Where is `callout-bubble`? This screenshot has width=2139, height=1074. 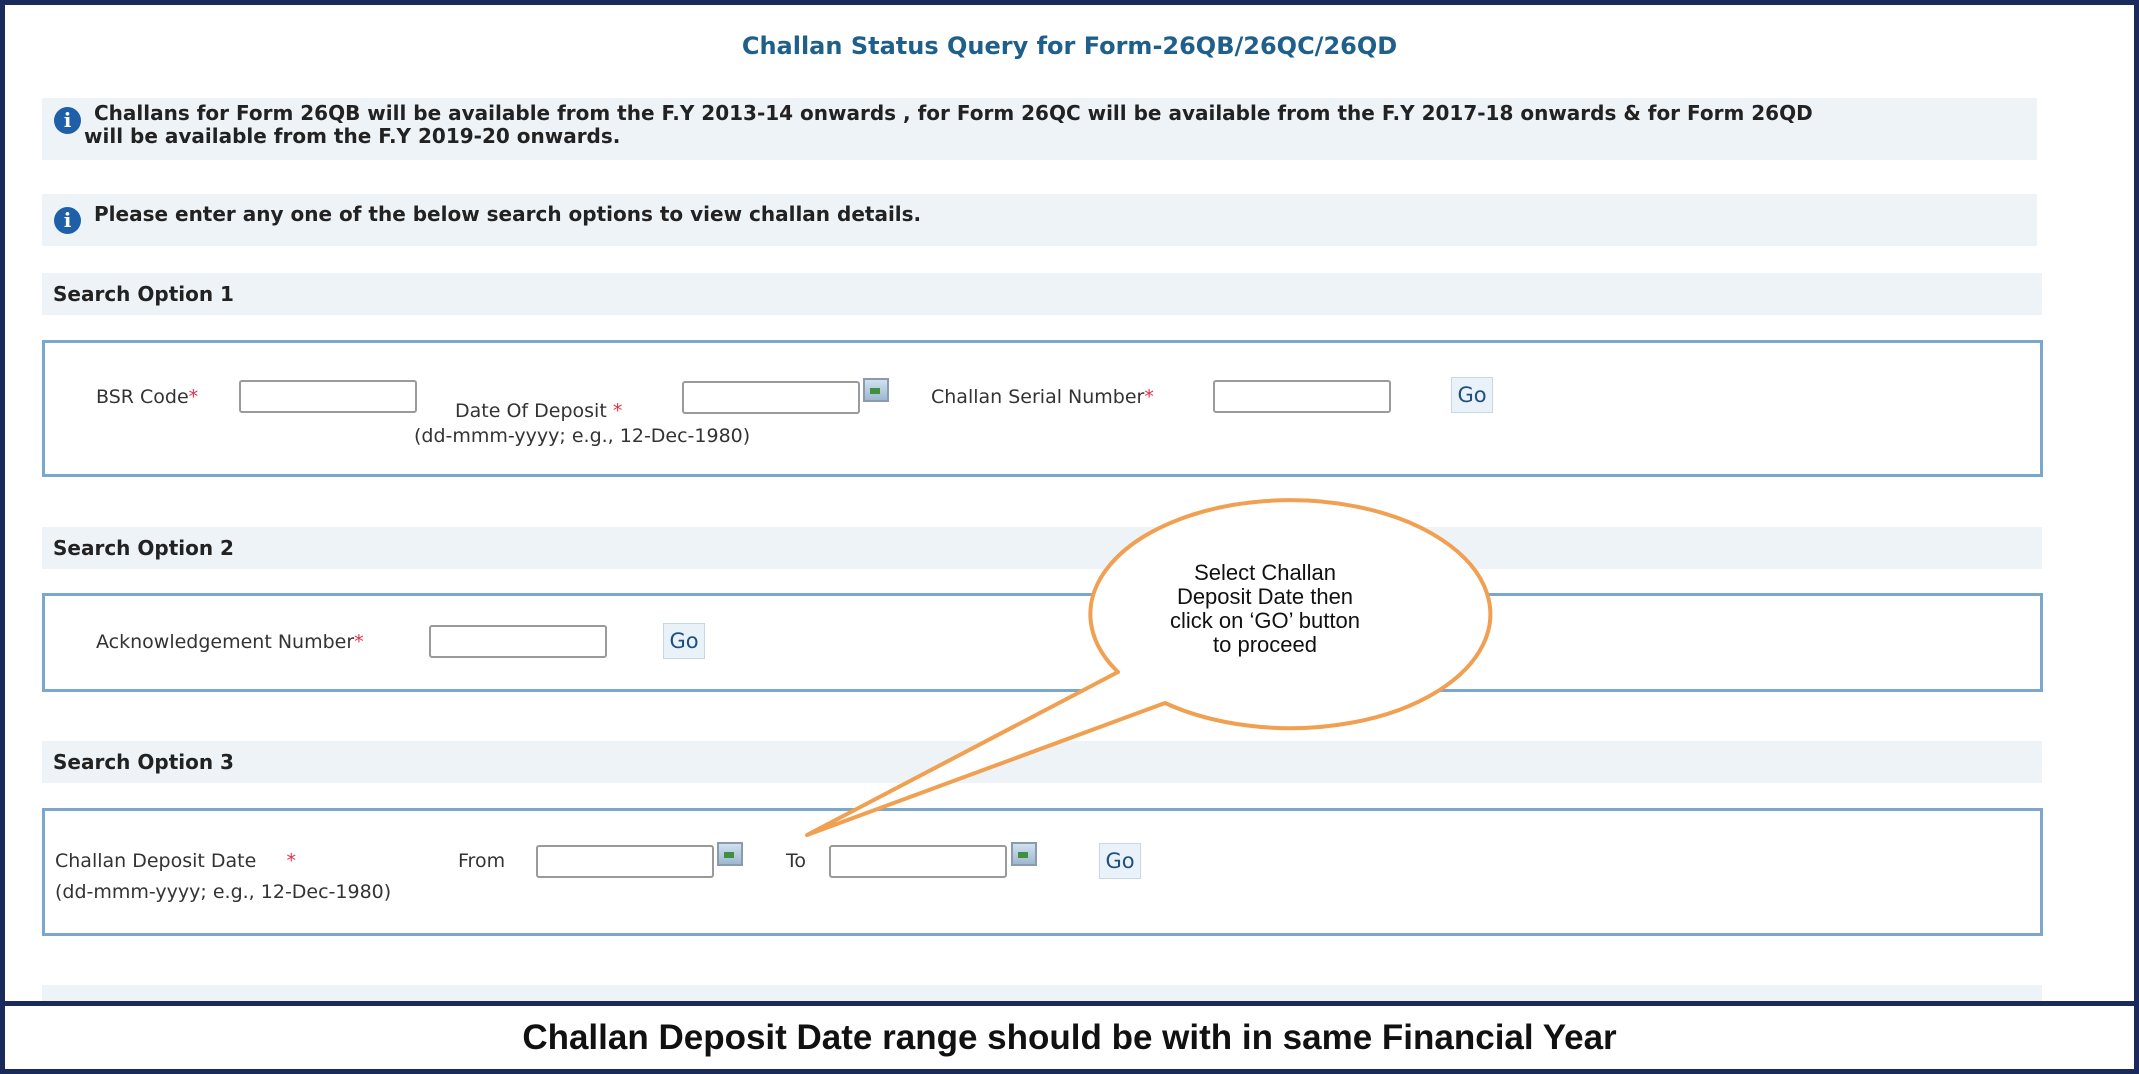
callout-bubble is located at coordinates (1149, 667).